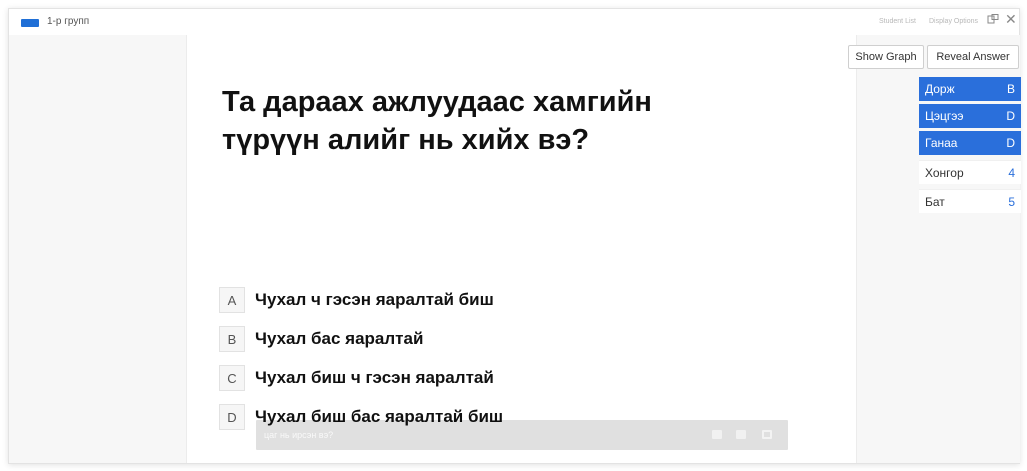 This screenshot has height=471, width=1027. Describe the element at coordinates (935, 201) in the screenshot. I see `student-name: Бат` at that location.